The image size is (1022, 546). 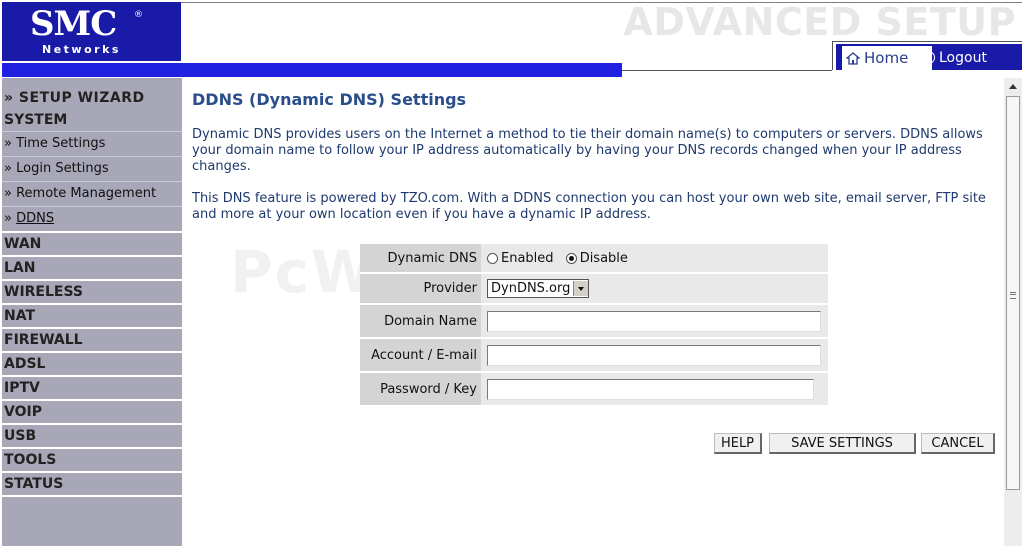 What do you see at coordinates (492, 258) in the screenshot?
I see `enabled-radio` at bounding box center [492, 258].